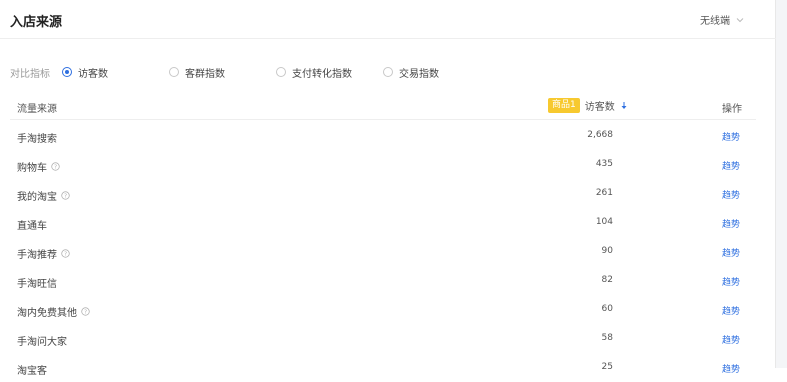  I want to click on table-row: 直通车 104 趋势, so click(383, 222).